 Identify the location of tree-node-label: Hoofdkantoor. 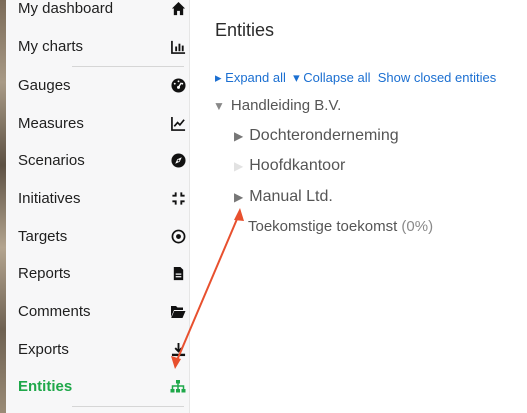
(297, 165).